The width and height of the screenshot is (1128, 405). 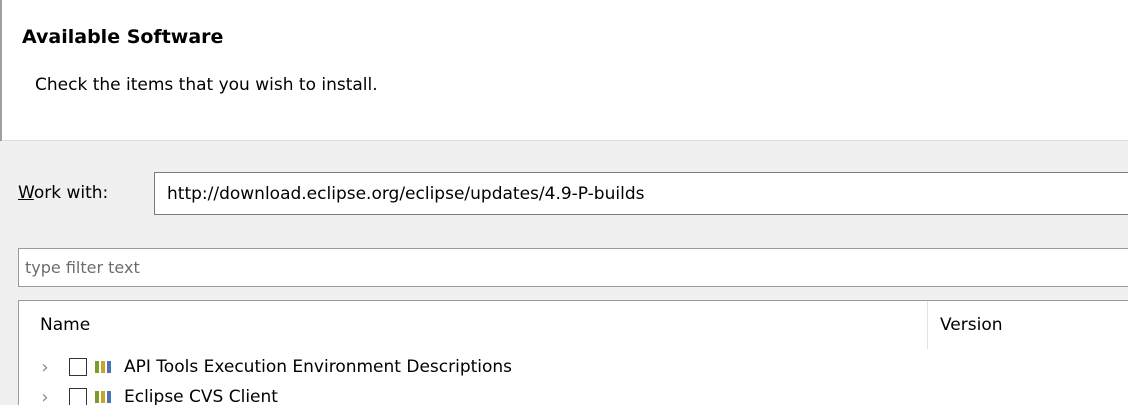 I want to click on filter-input, so click(x=573, y=267).